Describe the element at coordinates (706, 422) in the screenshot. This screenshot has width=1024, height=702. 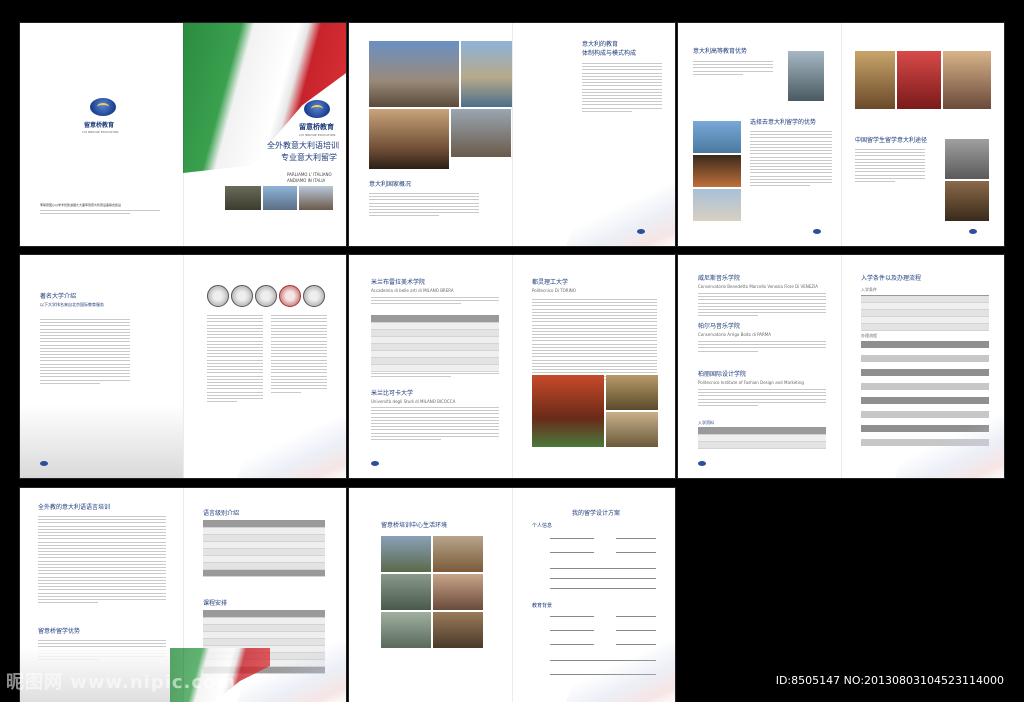
I see `enrollment-materials-label: 入学资料` at that location.